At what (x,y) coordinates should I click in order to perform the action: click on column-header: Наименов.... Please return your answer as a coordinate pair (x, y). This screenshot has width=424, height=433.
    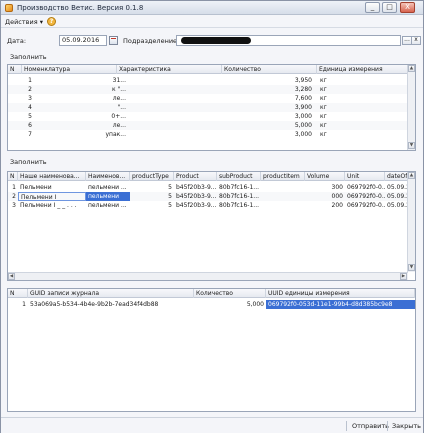
    Looking at the image, I should click on (108, 176).